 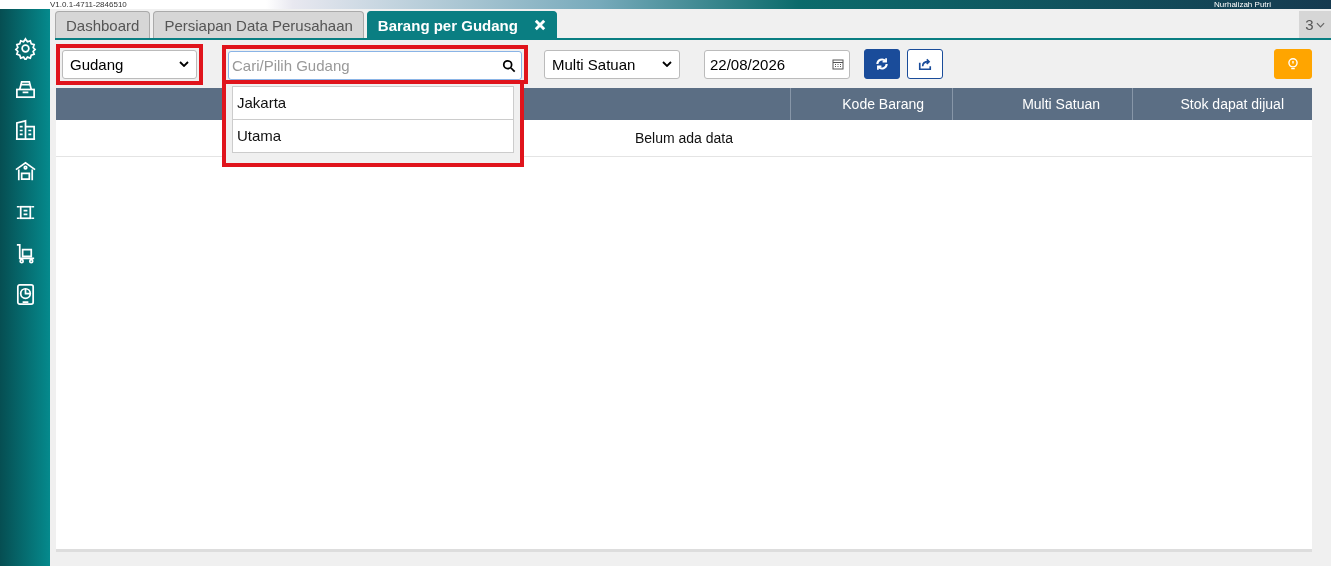 I want to click on export-button, so click(x=925, y=64).